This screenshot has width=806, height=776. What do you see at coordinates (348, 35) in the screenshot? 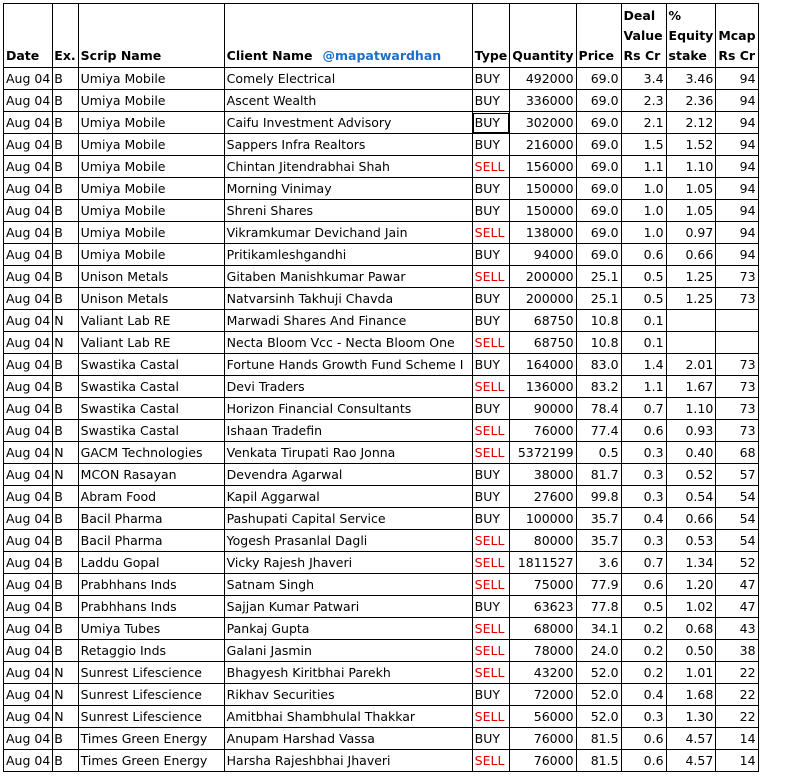
I see `header-client-name: Client Name @mapatwardhan` at bounding box center [348, 35].